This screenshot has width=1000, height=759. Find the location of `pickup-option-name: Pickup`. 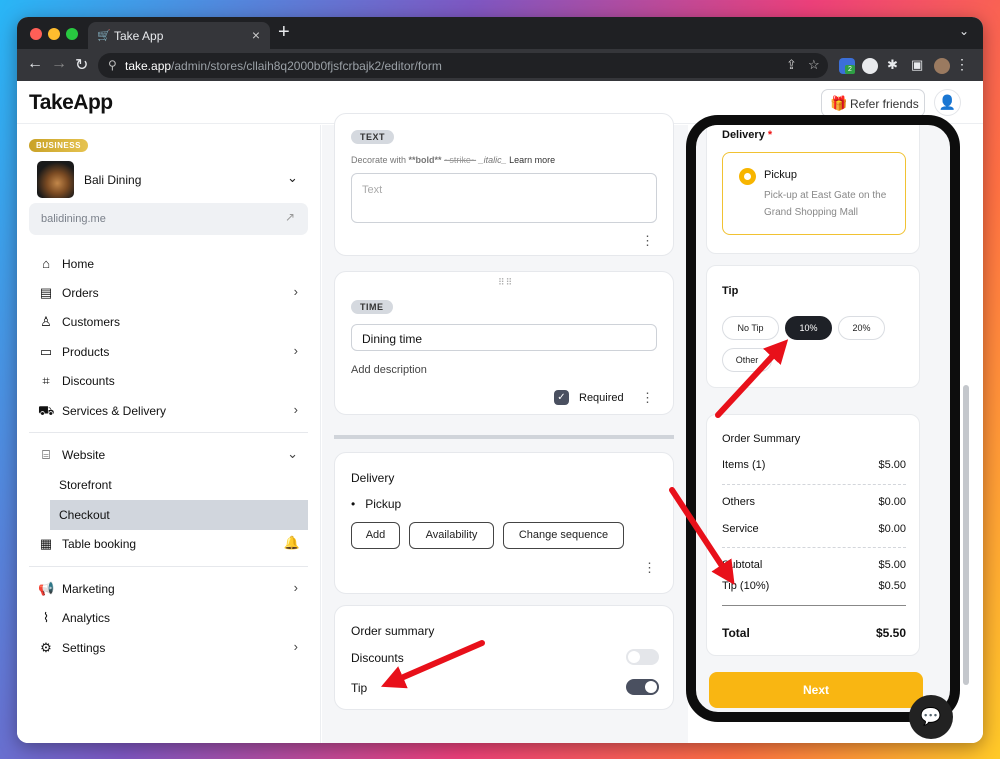

pickup-option-name: Pickup is located at coordinates (781, 175).